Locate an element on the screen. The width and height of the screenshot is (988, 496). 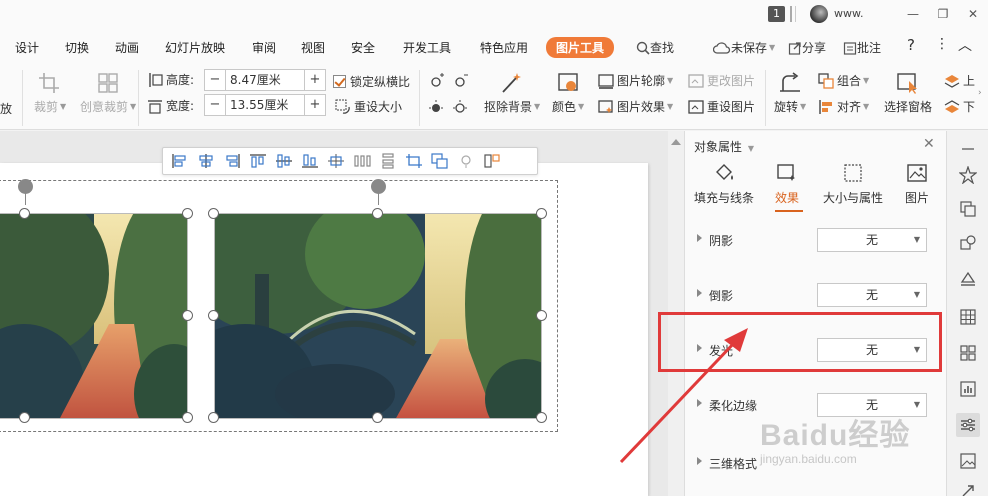
tab-picture-tools: 图片工具 is located at coordinates (580, 47).